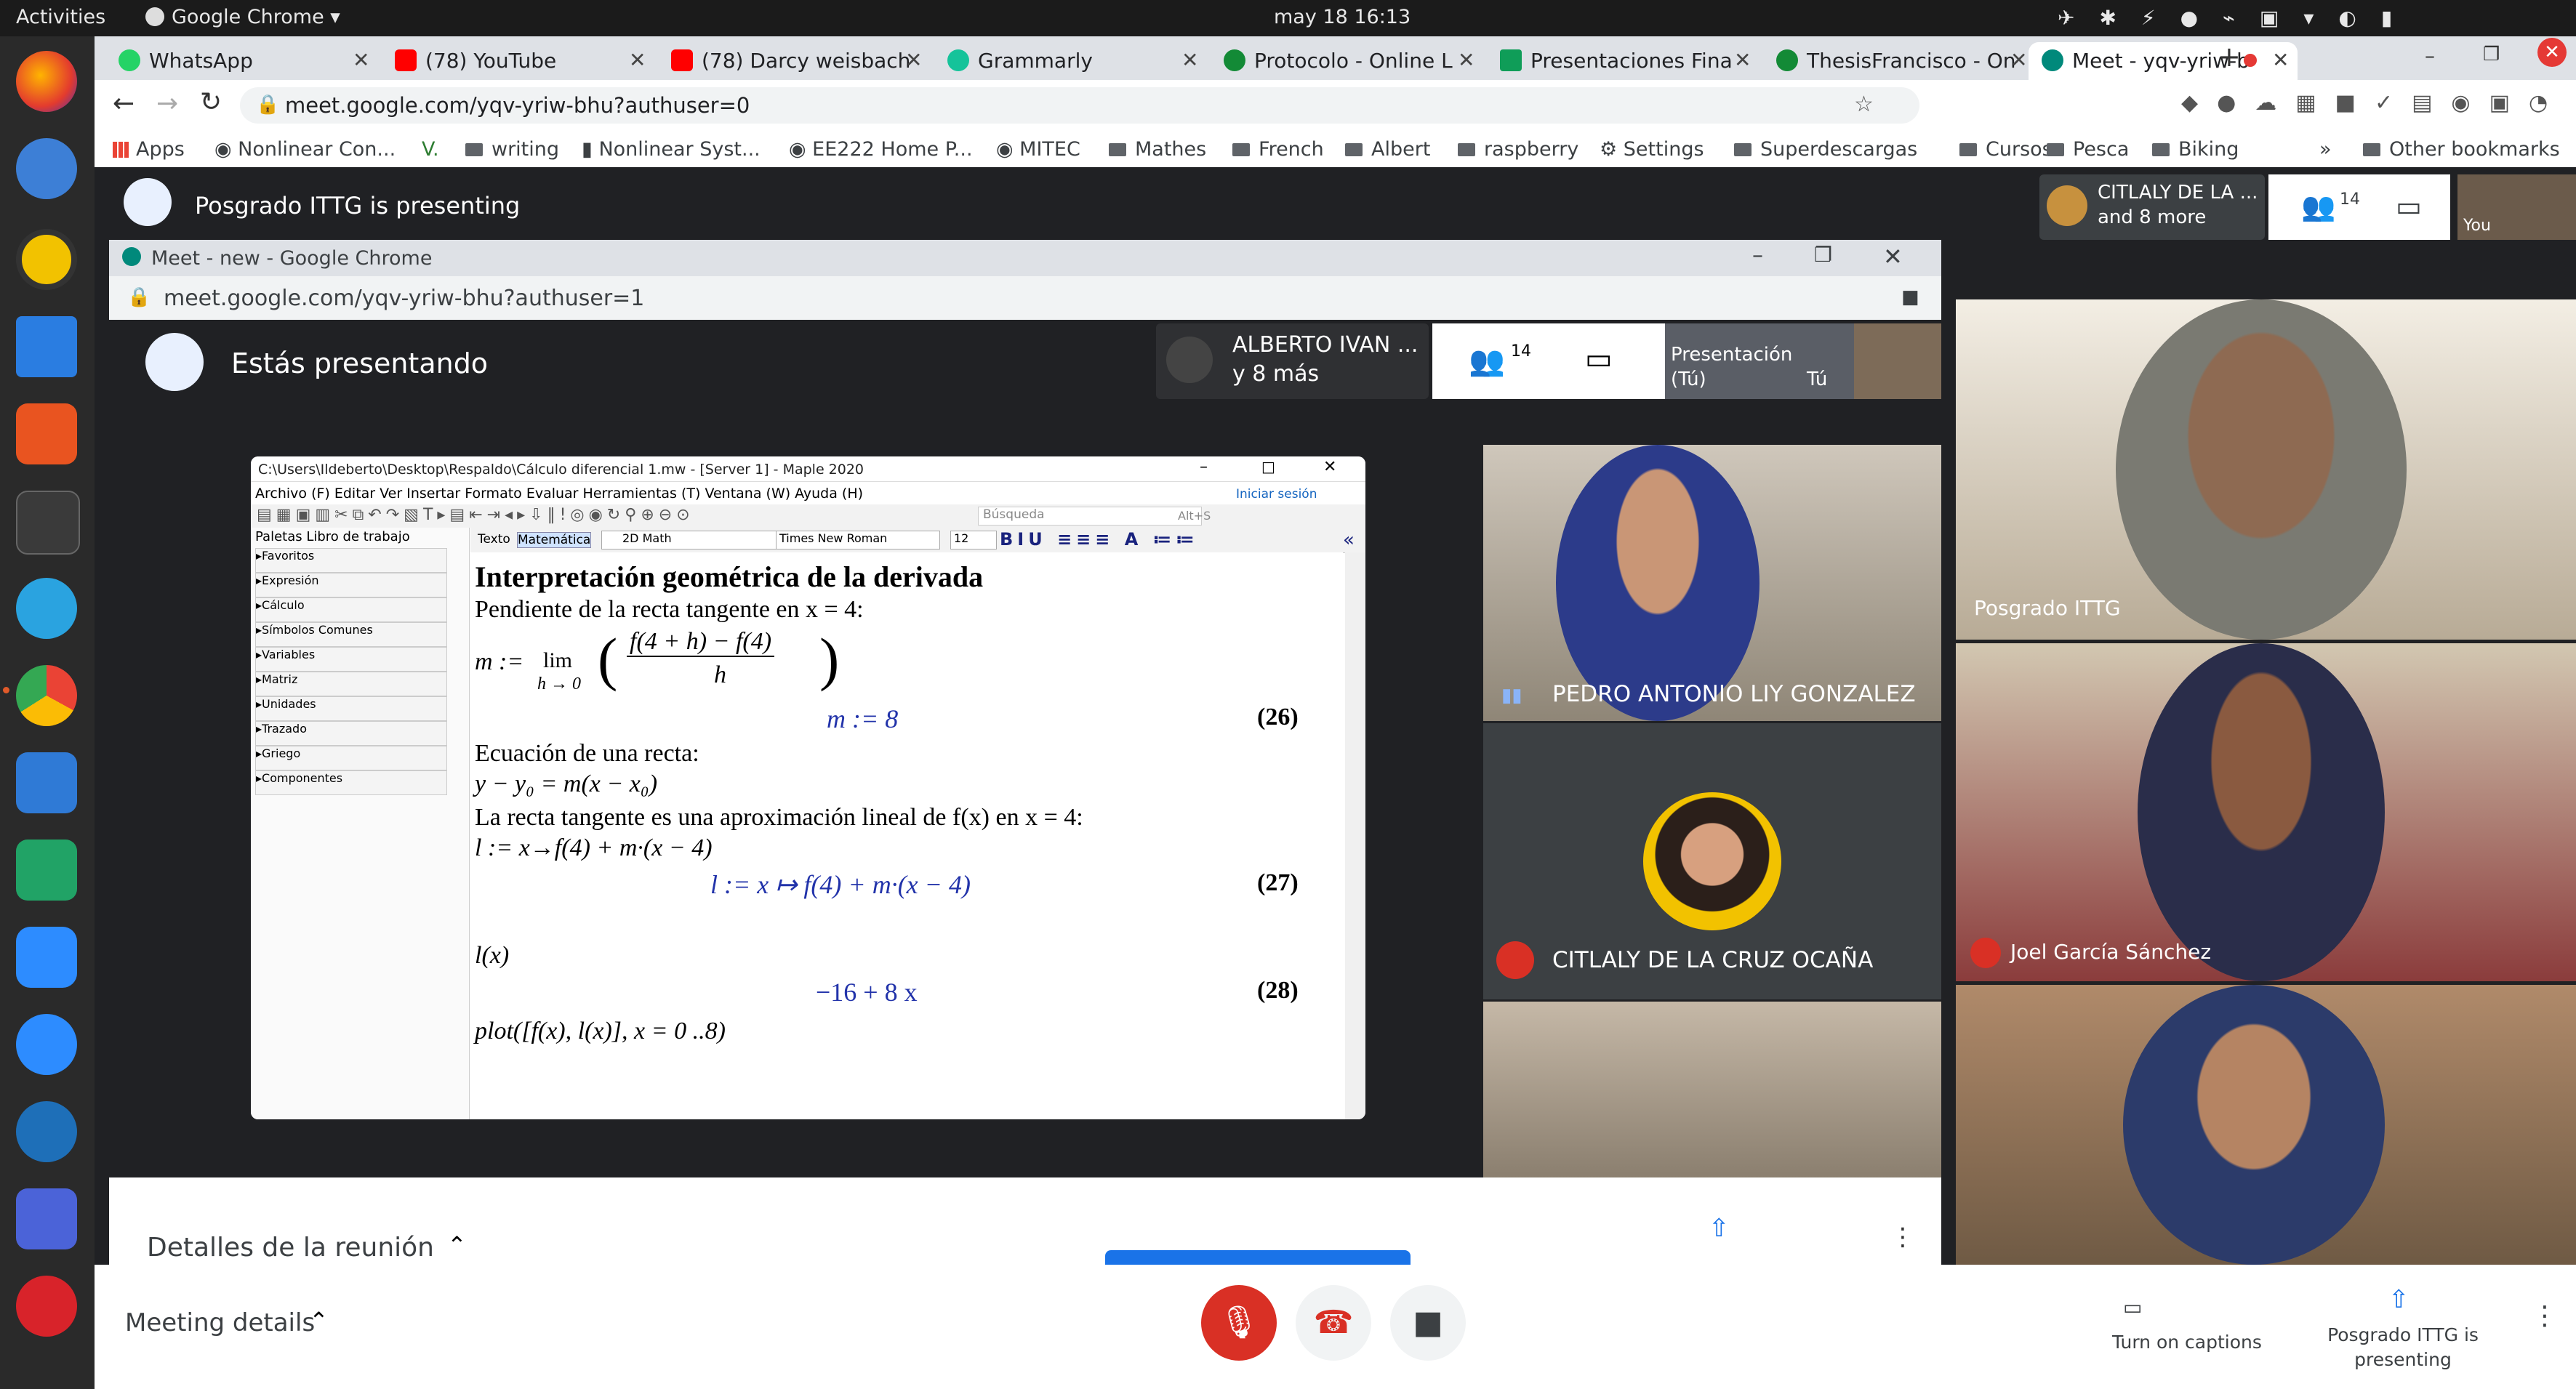 Image resolution: width=2576 pixels, height=1389 pixels. I want to click on palette-item: ▸Símbolos Comunes, so click(351, 634).